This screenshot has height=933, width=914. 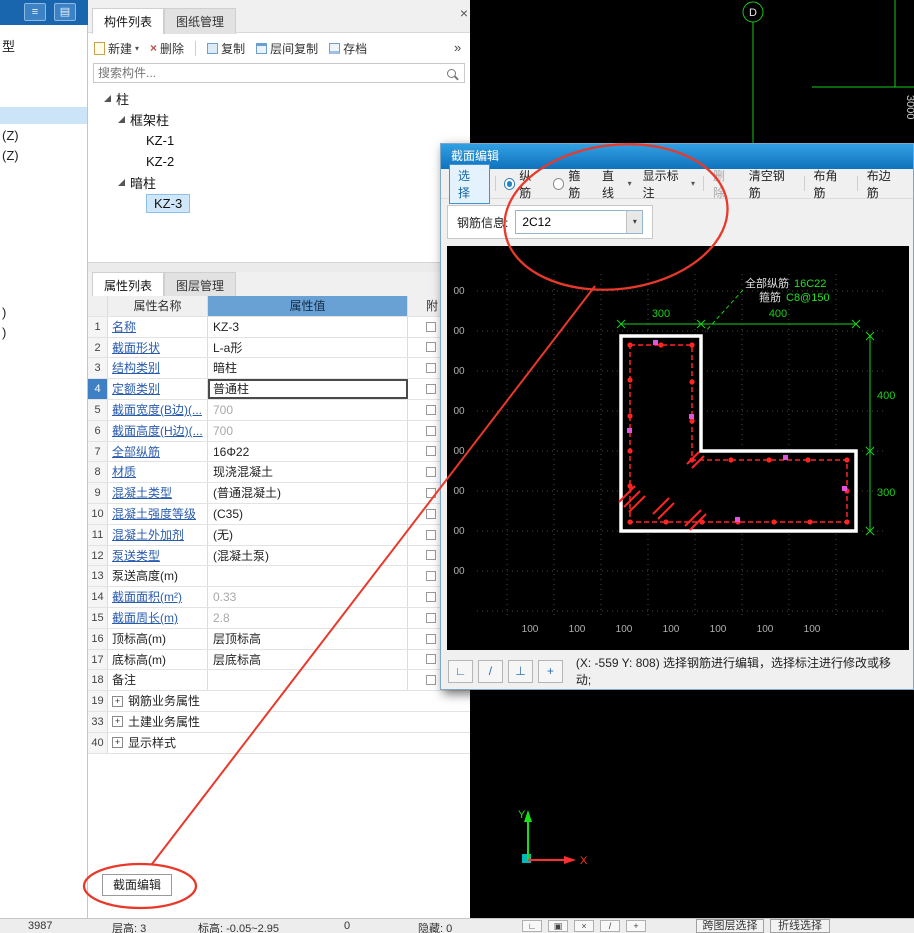 What do you see at coordinates (158, 493) in the screenshot?
I see `property-name: 混凝土类型` at bounding box center [158, 493].